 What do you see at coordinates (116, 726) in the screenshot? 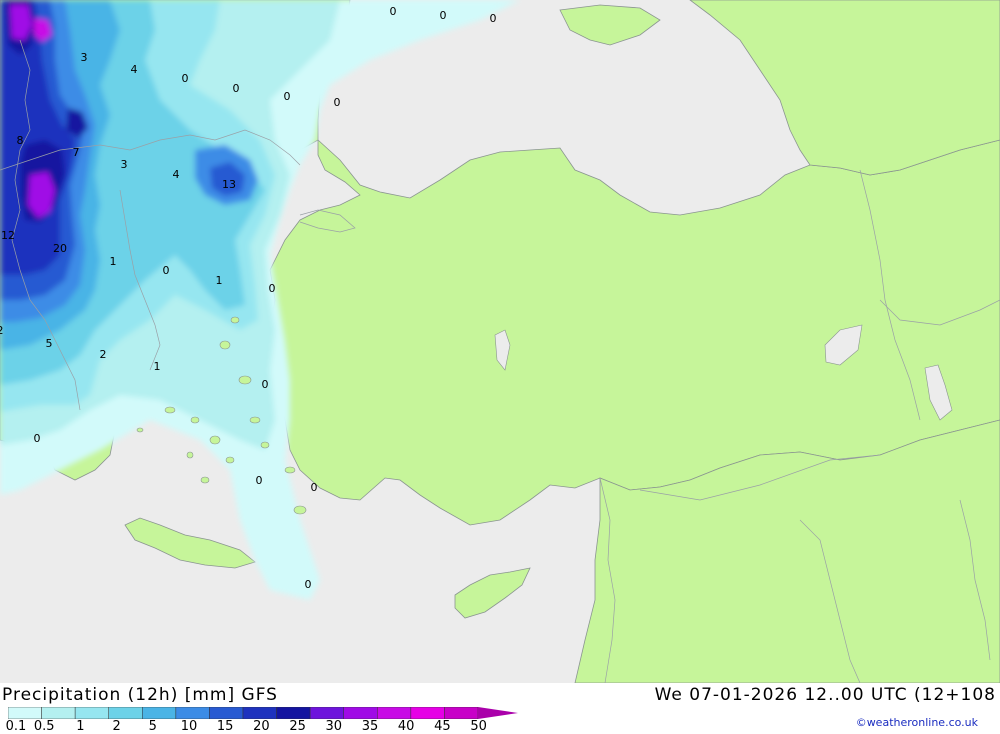
I see `legend-tick-label: 2` at bounding box center [116, 726].